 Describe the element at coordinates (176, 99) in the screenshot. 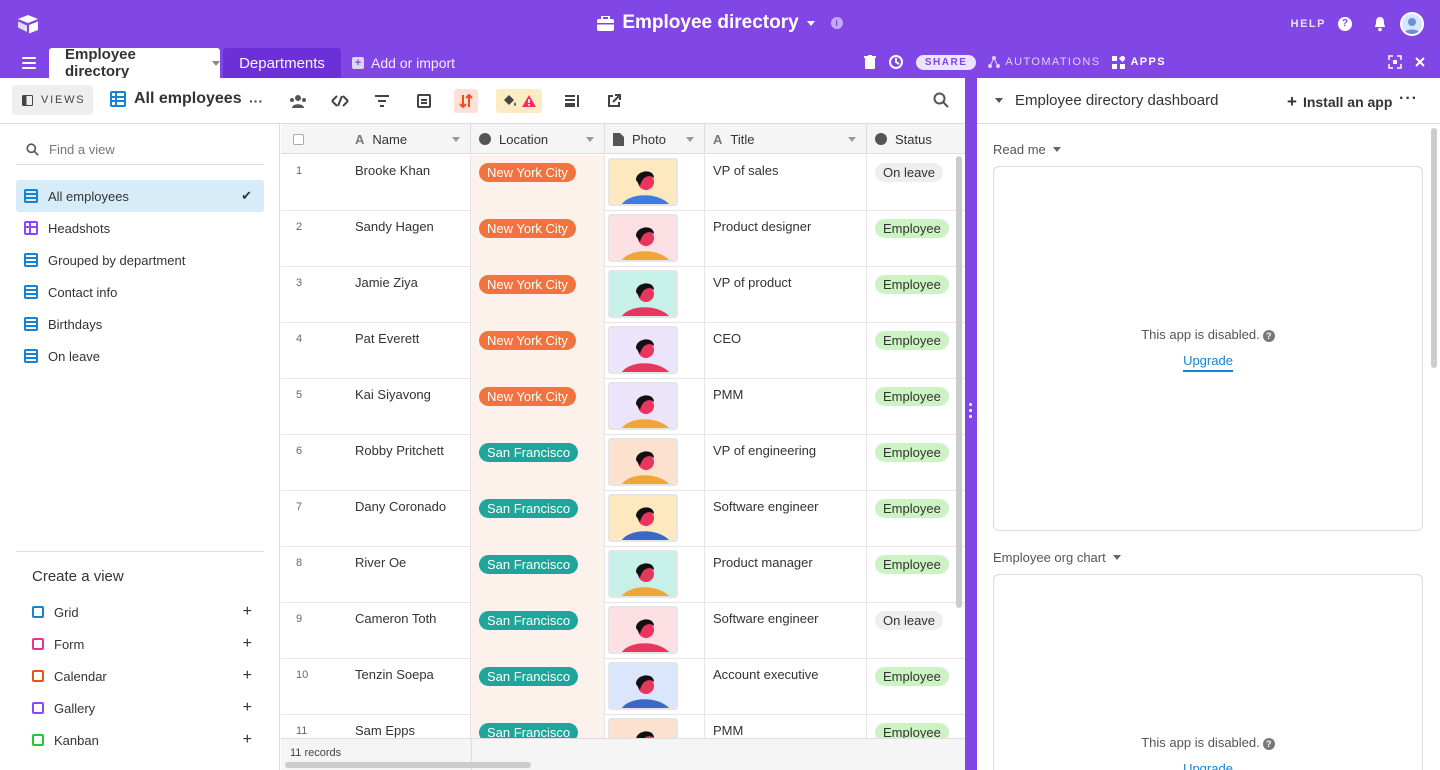

I see `current-view-selector: All employees` at that location.